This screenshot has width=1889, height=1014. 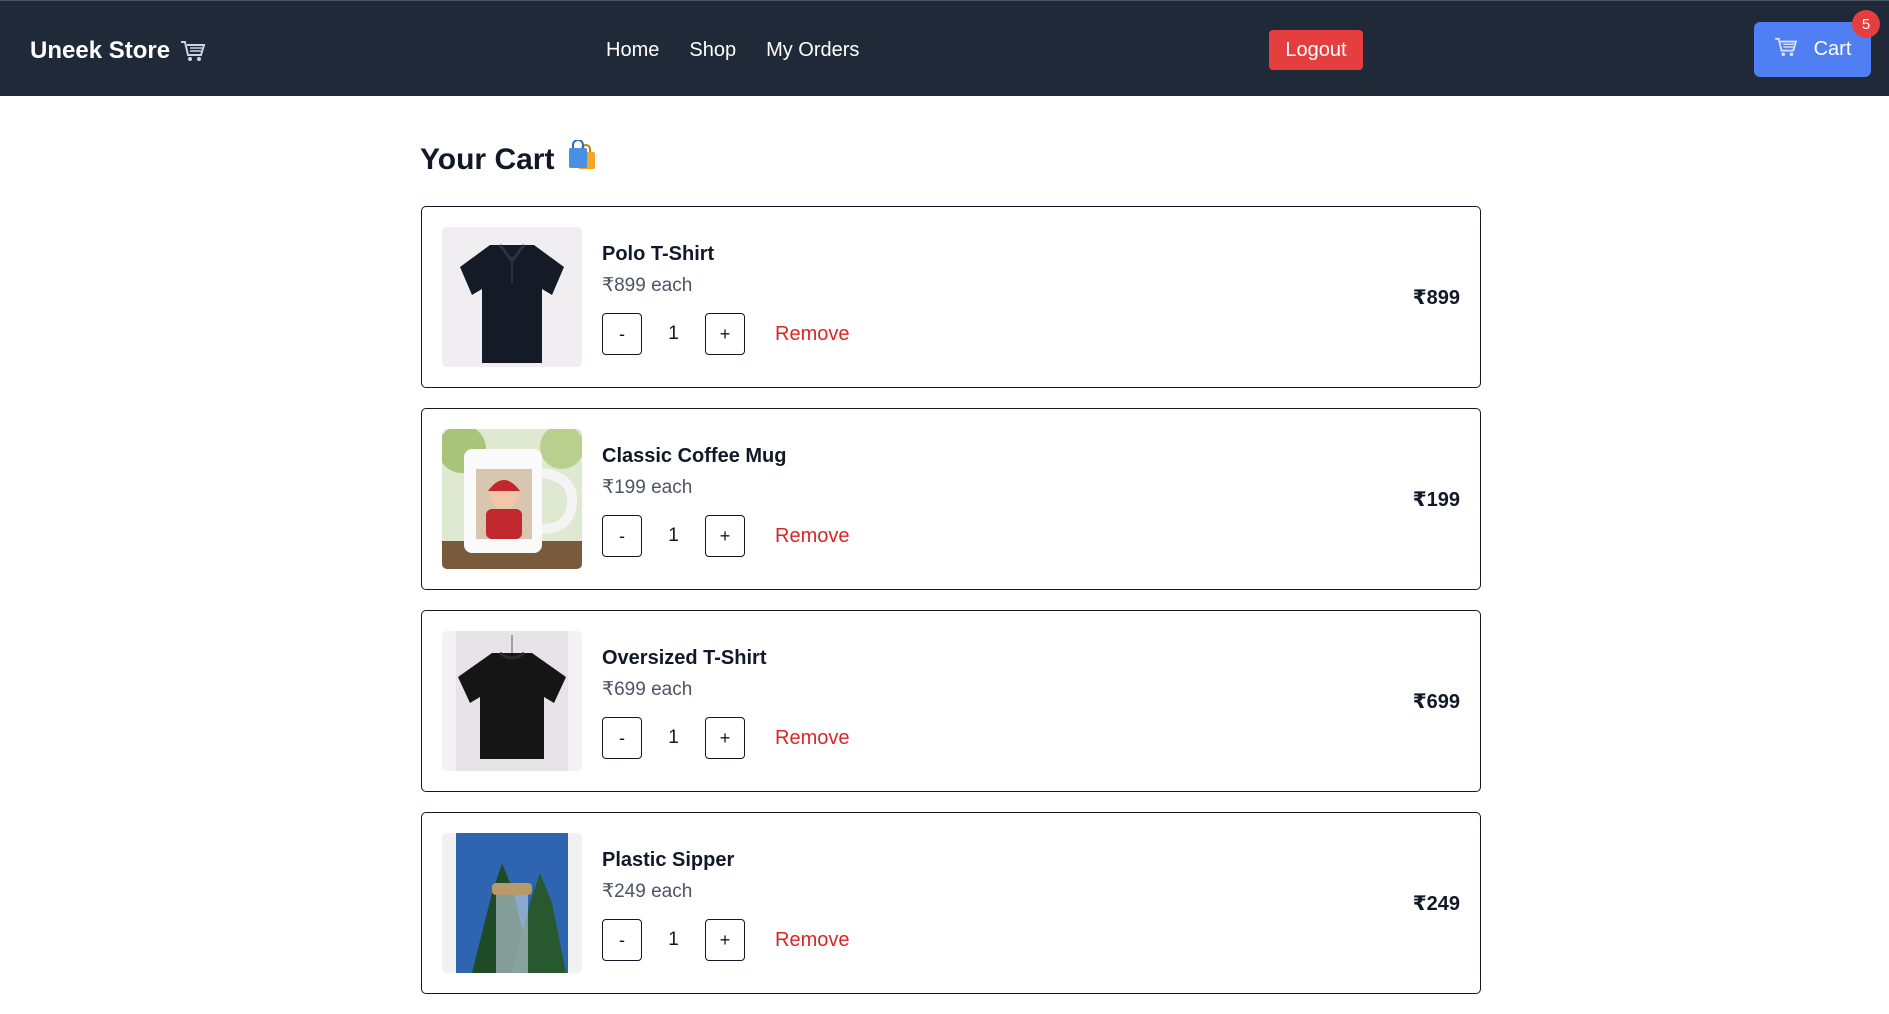 What do you see at coordinates (1866, 24) in the screenshot?
I see `cart-count-badge: 5` at bounding box center [1866, 24].